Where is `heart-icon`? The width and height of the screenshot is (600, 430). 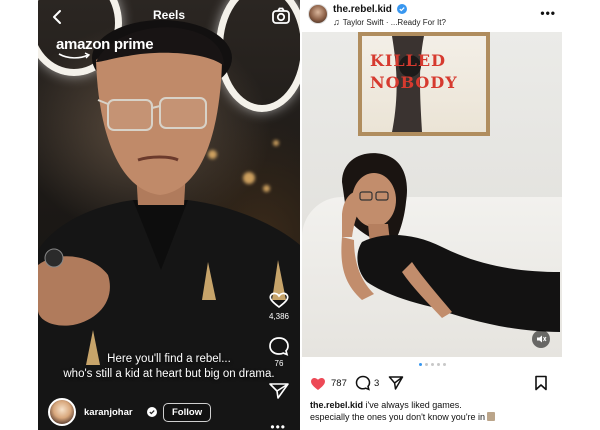
heart-icon is located at coordinates (279, 300).